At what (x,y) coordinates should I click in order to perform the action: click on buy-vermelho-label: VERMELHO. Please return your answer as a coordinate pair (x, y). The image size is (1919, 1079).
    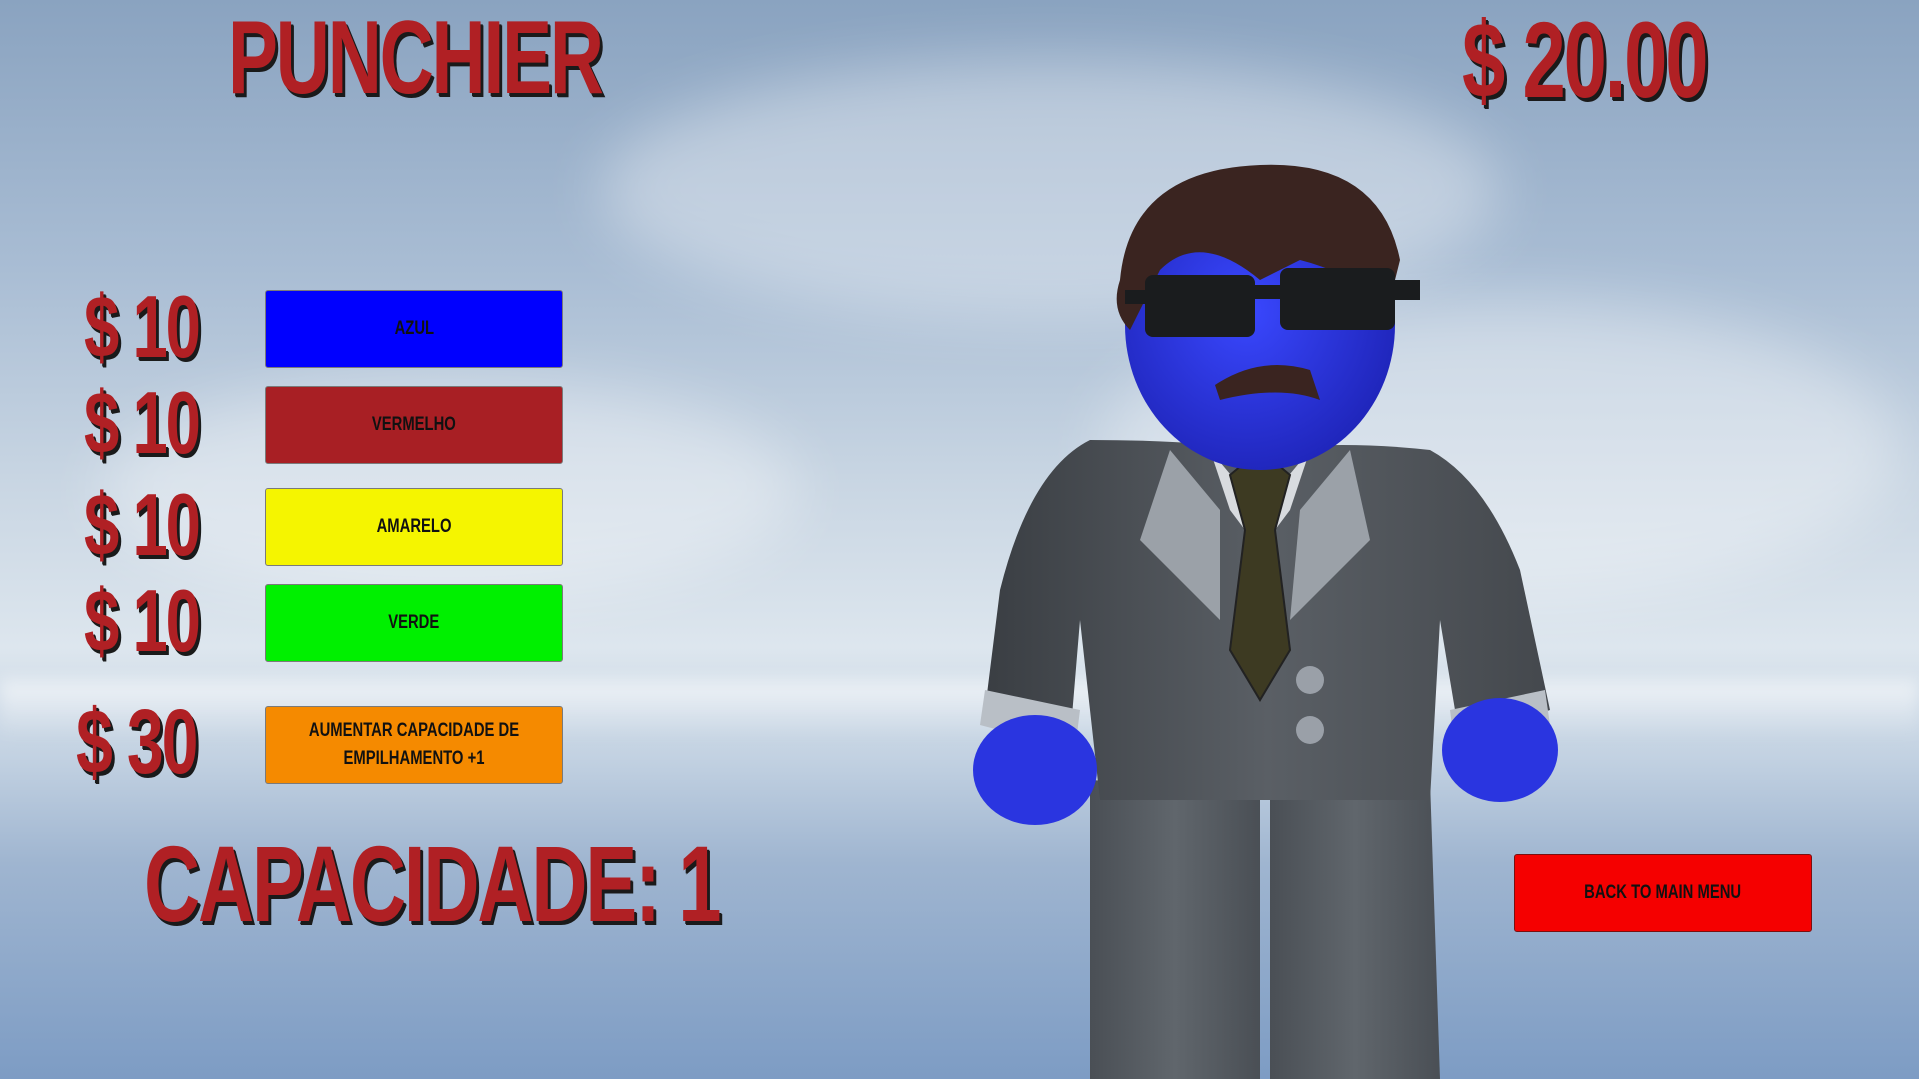
    Looking at the image, I should click on (414, 424).